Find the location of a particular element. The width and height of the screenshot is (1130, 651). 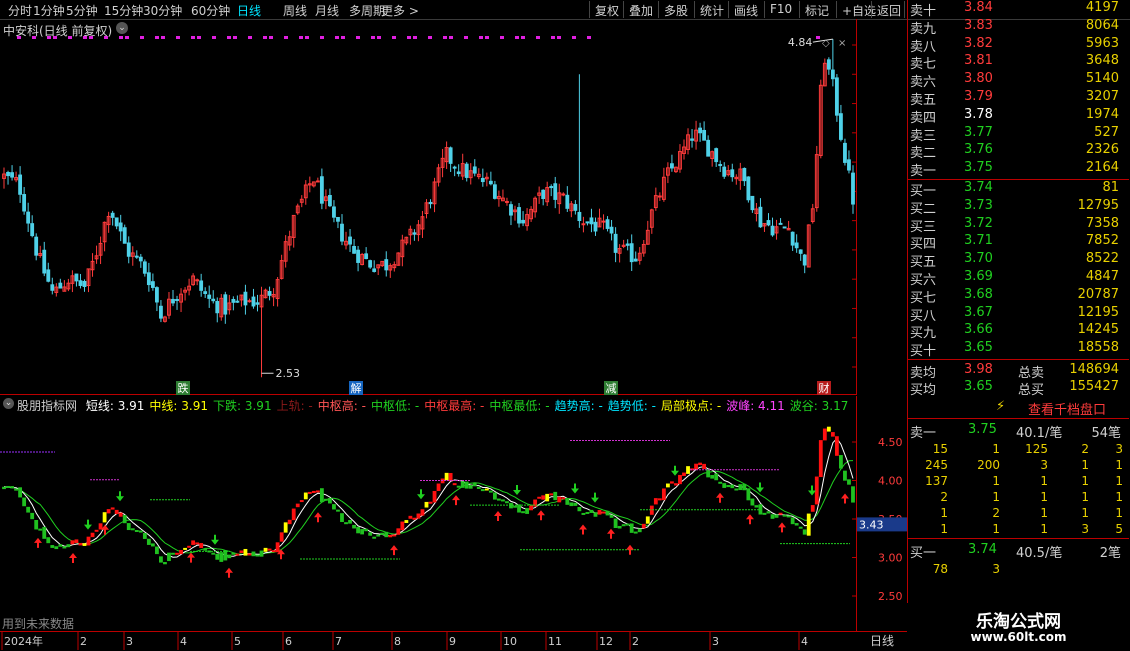

indicator-name: 股朋指标网 is located at coordinates (47, 406).